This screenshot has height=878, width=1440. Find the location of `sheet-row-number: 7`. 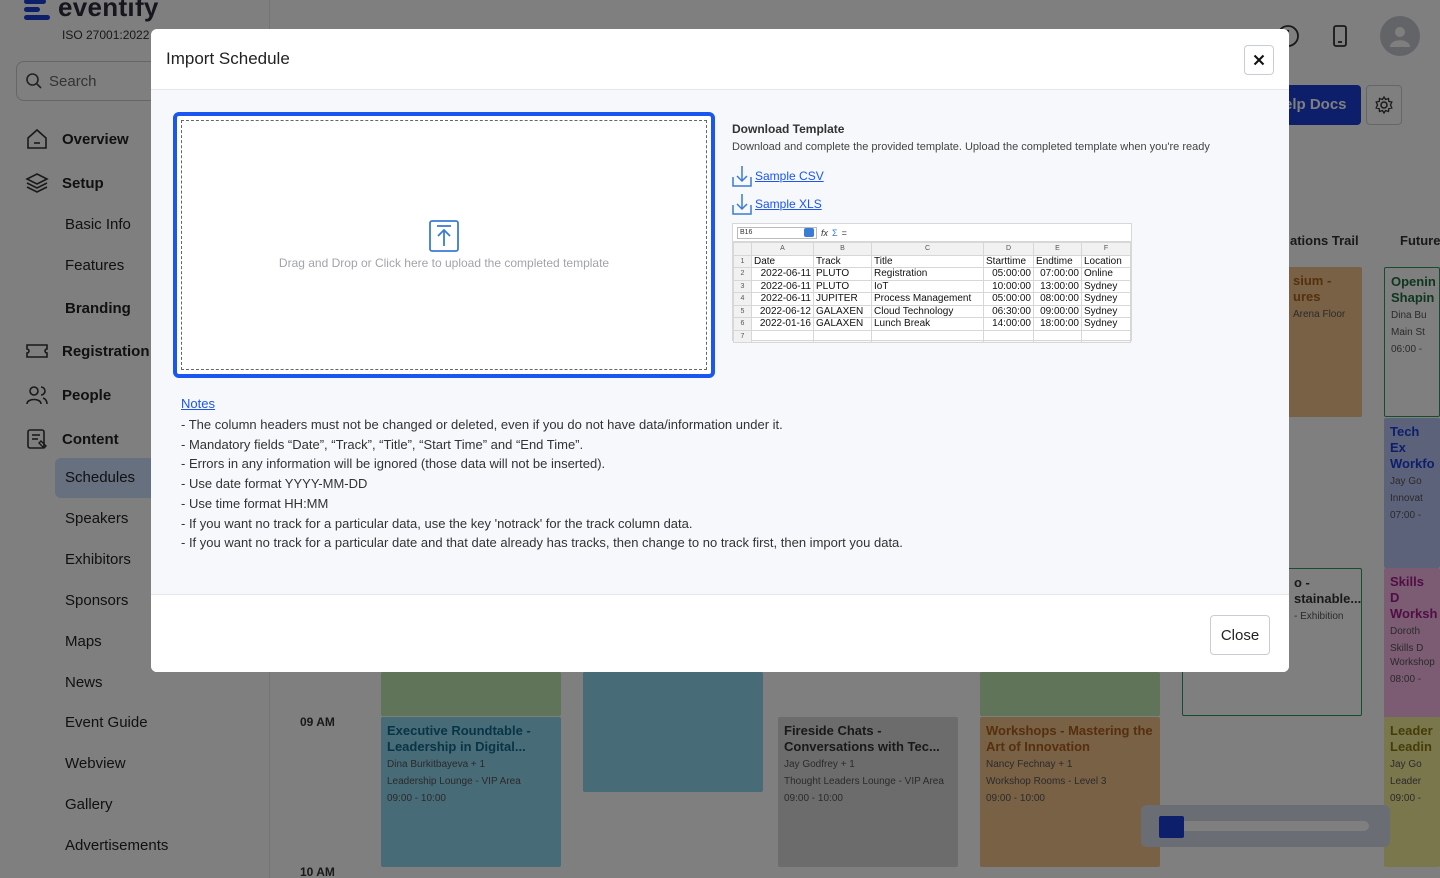

sheet-row-number: 7 is located at coordinates (742, 336).